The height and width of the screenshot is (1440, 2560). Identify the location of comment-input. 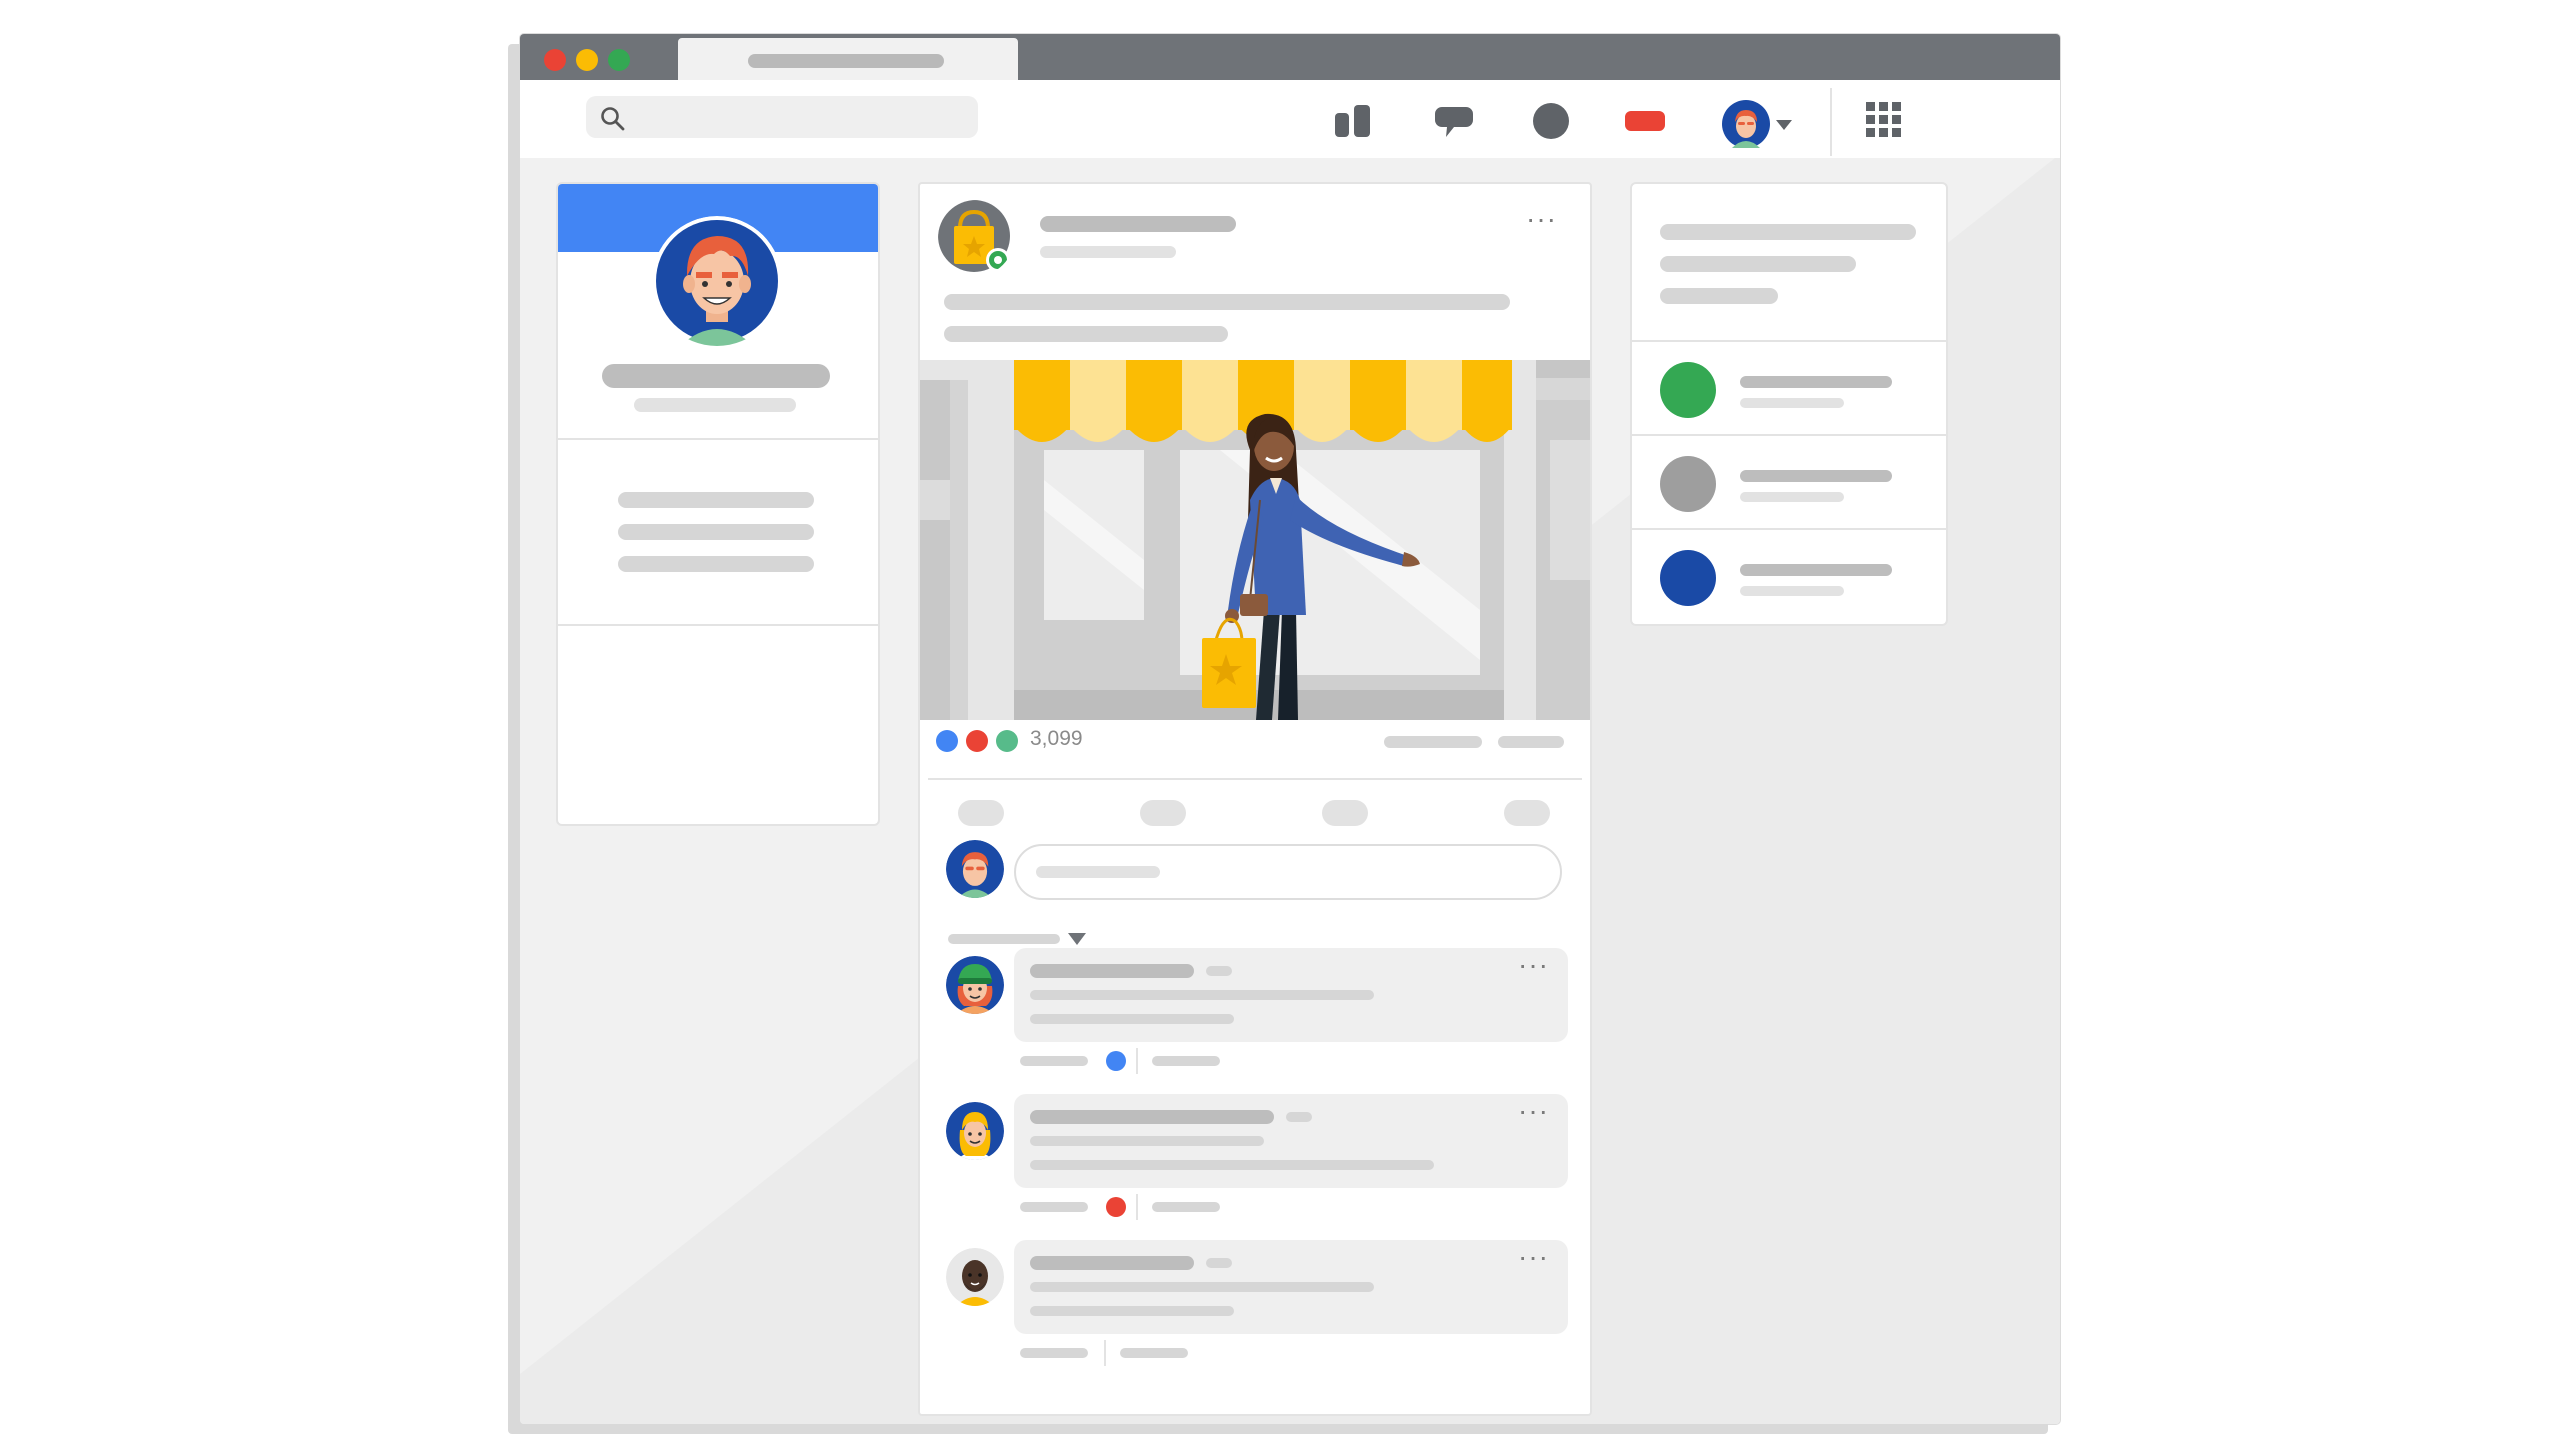
(1288, 872).